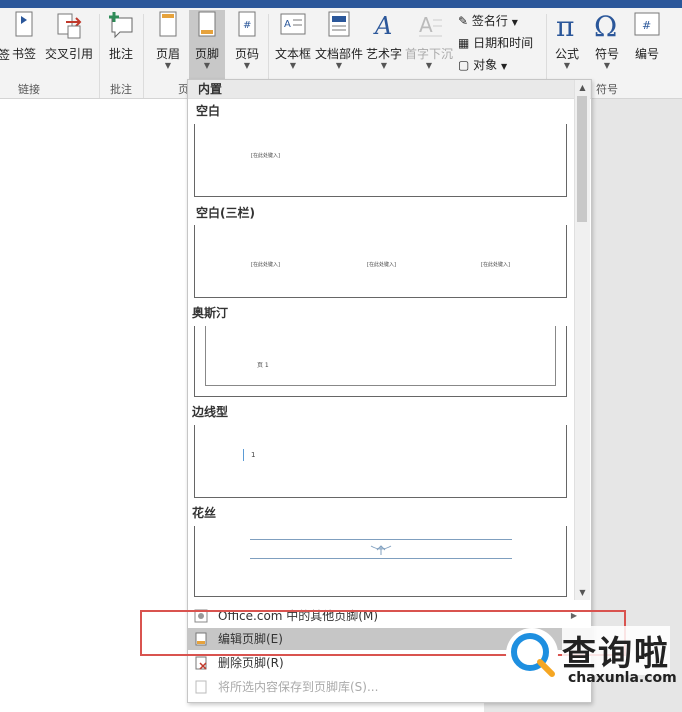 This screenshot has width=682, height=712. What do you see at coordinates (384, 54) in the screenshot?
I see `wordart-label: 艺术字` at bounding box center [384, 54].